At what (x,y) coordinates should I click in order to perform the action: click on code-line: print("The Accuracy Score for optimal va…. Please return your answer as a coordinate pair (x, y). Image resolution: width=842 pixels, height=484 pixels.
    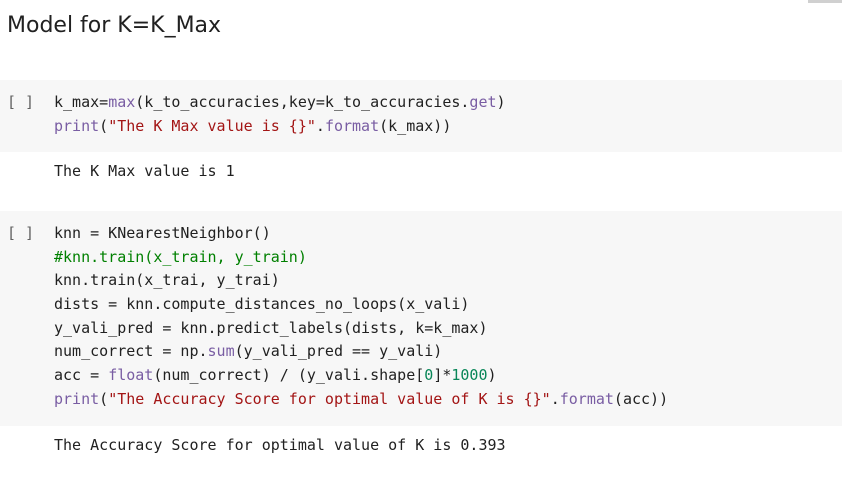
    Looking at the image, I should click on (361, 398).